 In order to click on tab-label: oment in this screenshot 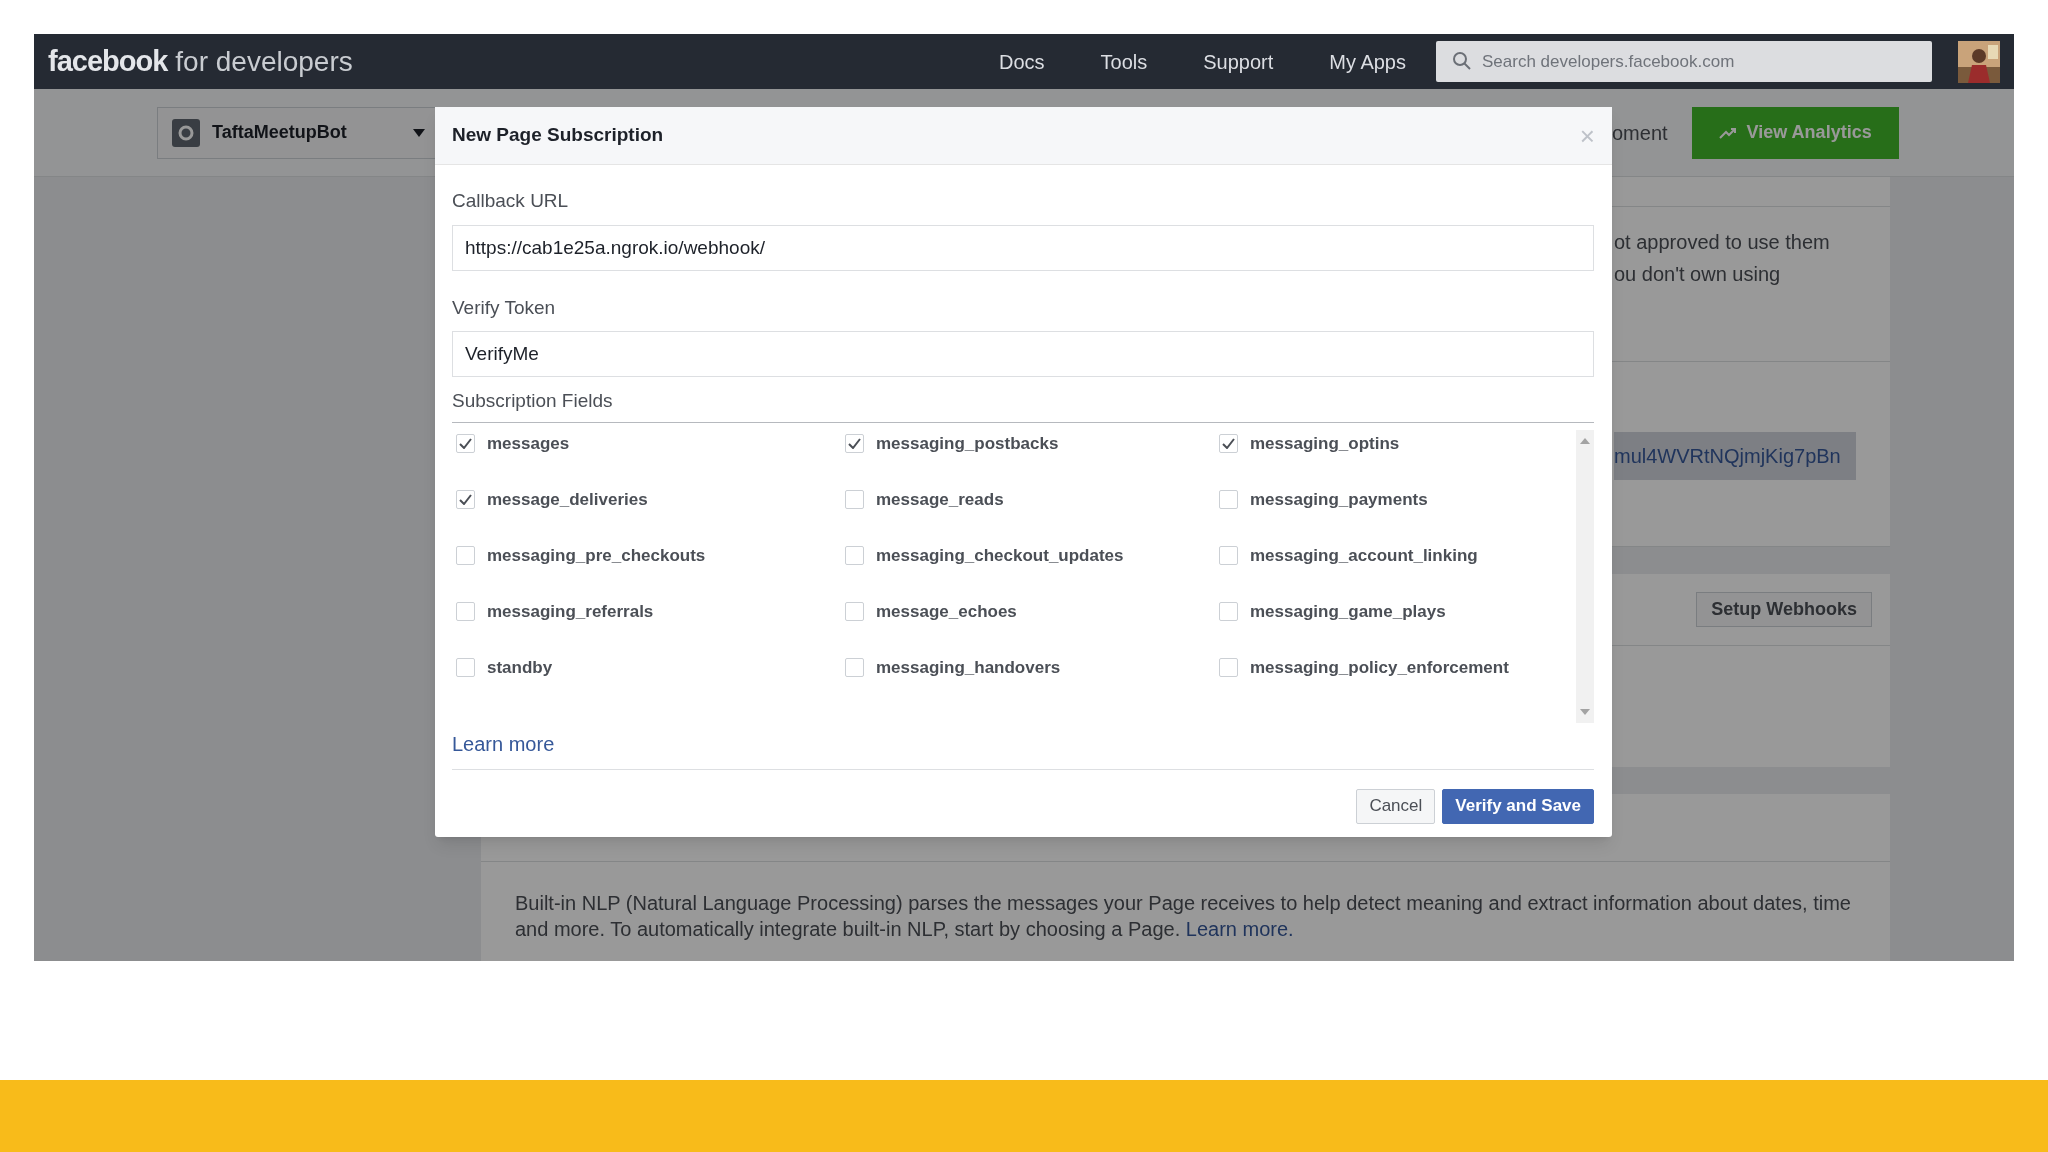, I will do `click(1640, 132)`.